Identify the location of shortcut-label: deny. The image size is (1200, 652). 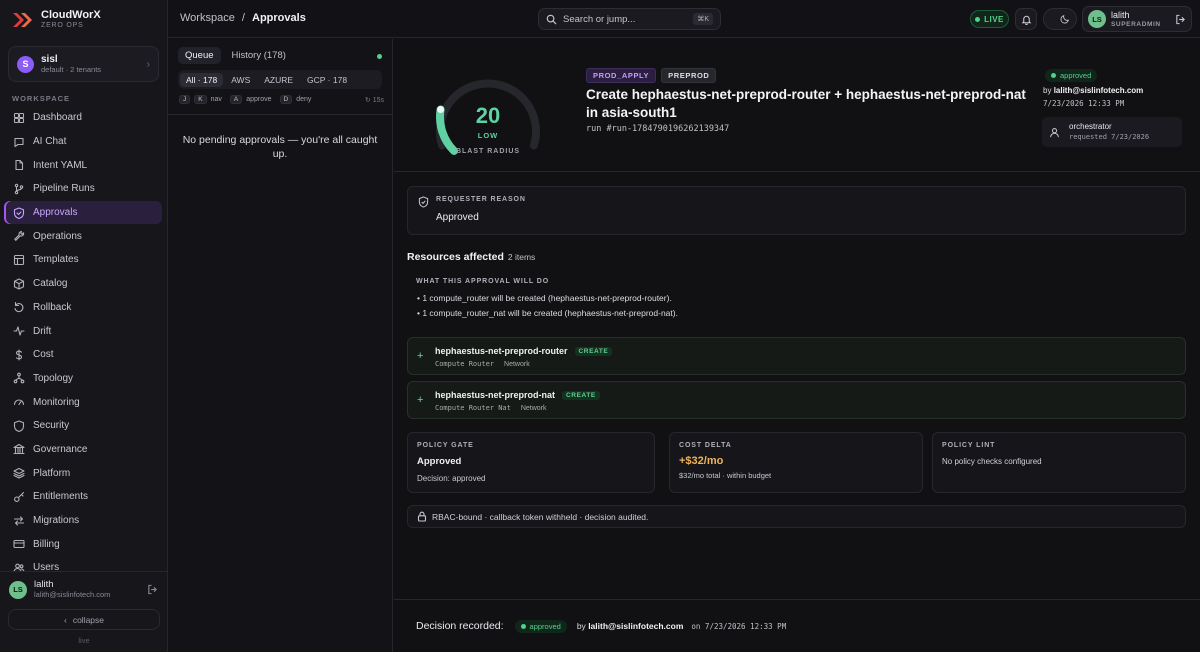
(304, 99).